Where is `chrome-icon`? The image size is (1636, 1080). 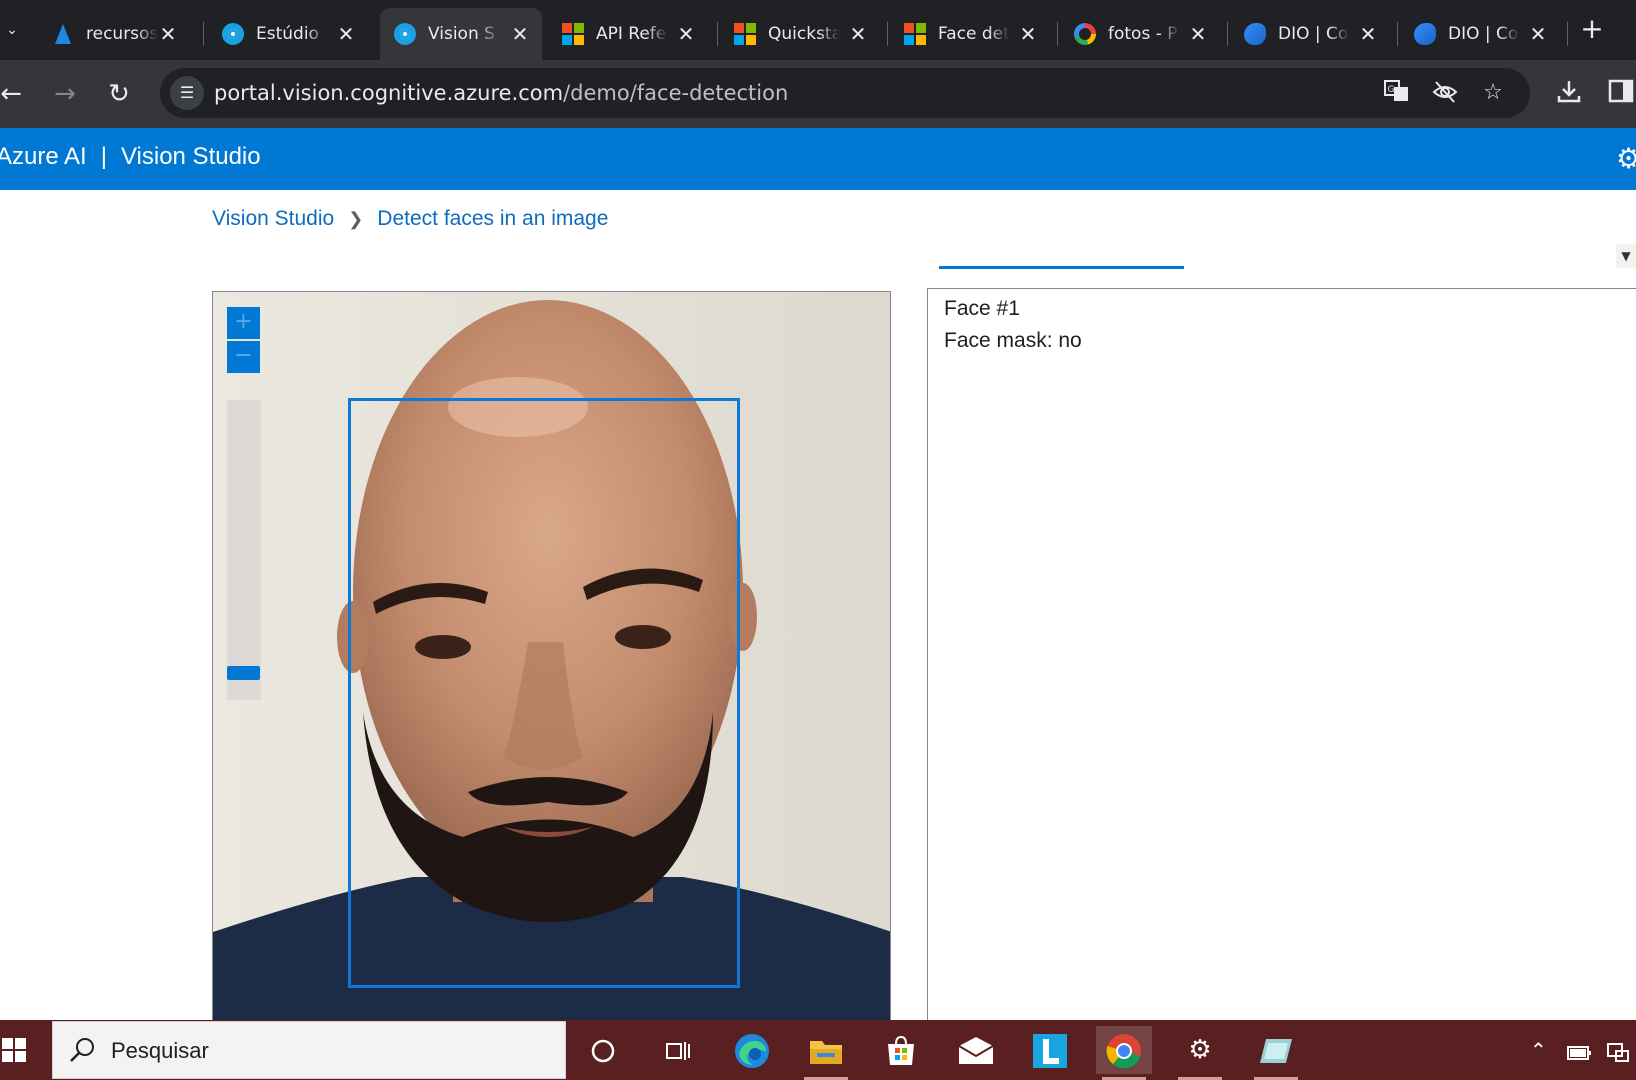 chrome-icon is located at coordinates (1124, 1053).